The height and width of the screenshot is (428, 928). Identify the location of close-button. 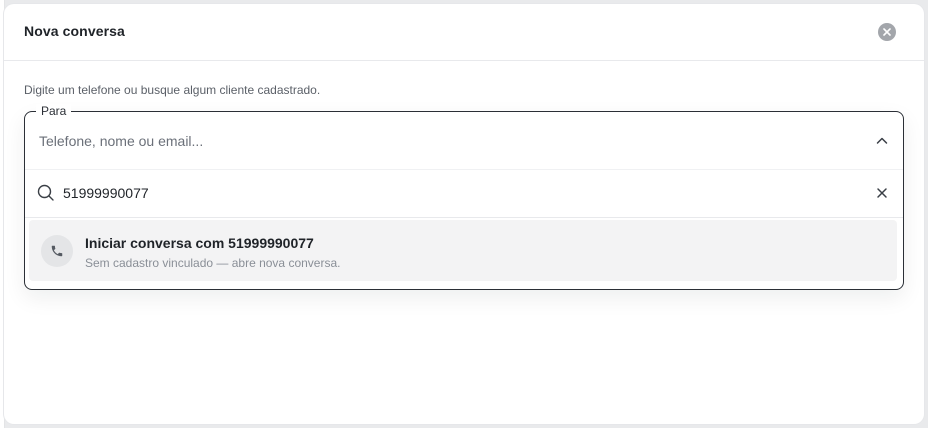
(887, 32).